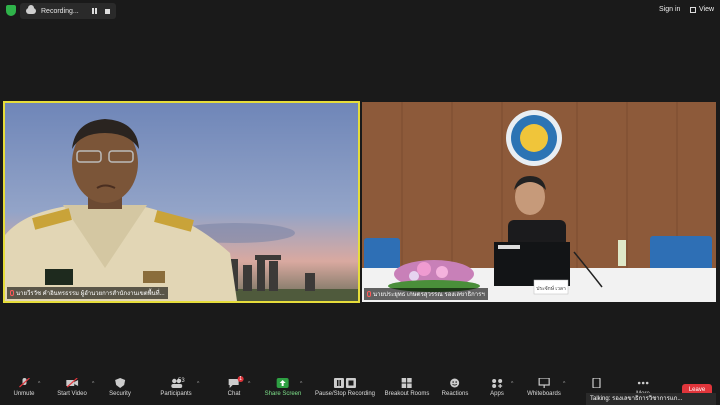 This screenshot has width=720, height=405. Describe the element at coordinates (544, 394) in the screenshot. I see `whiteboards-label: Whiteboards` at that location.